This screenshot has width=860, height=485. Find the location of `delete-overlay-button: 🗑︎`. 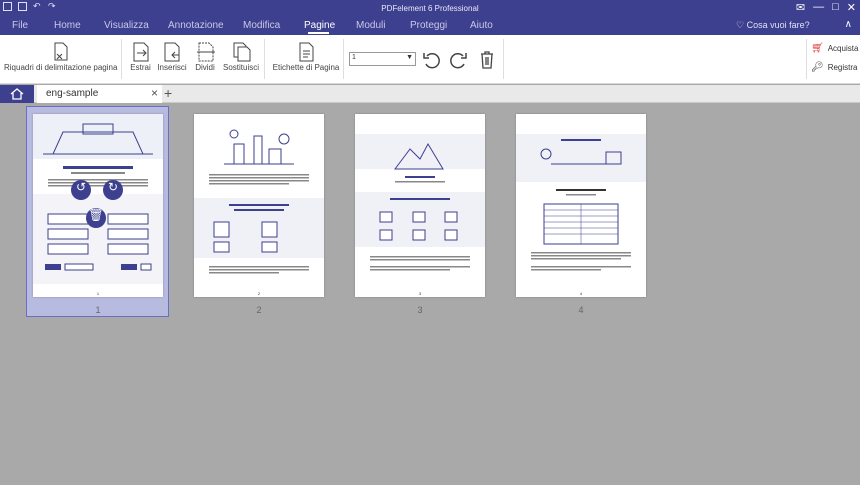

delete-overlay-button: 🗑︎ is located at coordinates (96, 218).